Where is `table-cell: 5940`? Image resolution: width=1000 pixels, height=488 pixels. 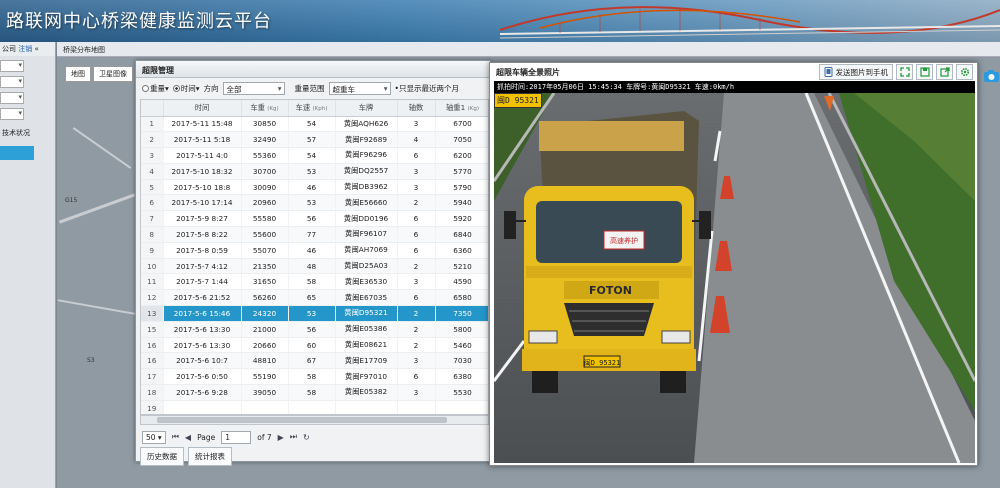 table-cell: 5940 is located at coordinates (461, 203).